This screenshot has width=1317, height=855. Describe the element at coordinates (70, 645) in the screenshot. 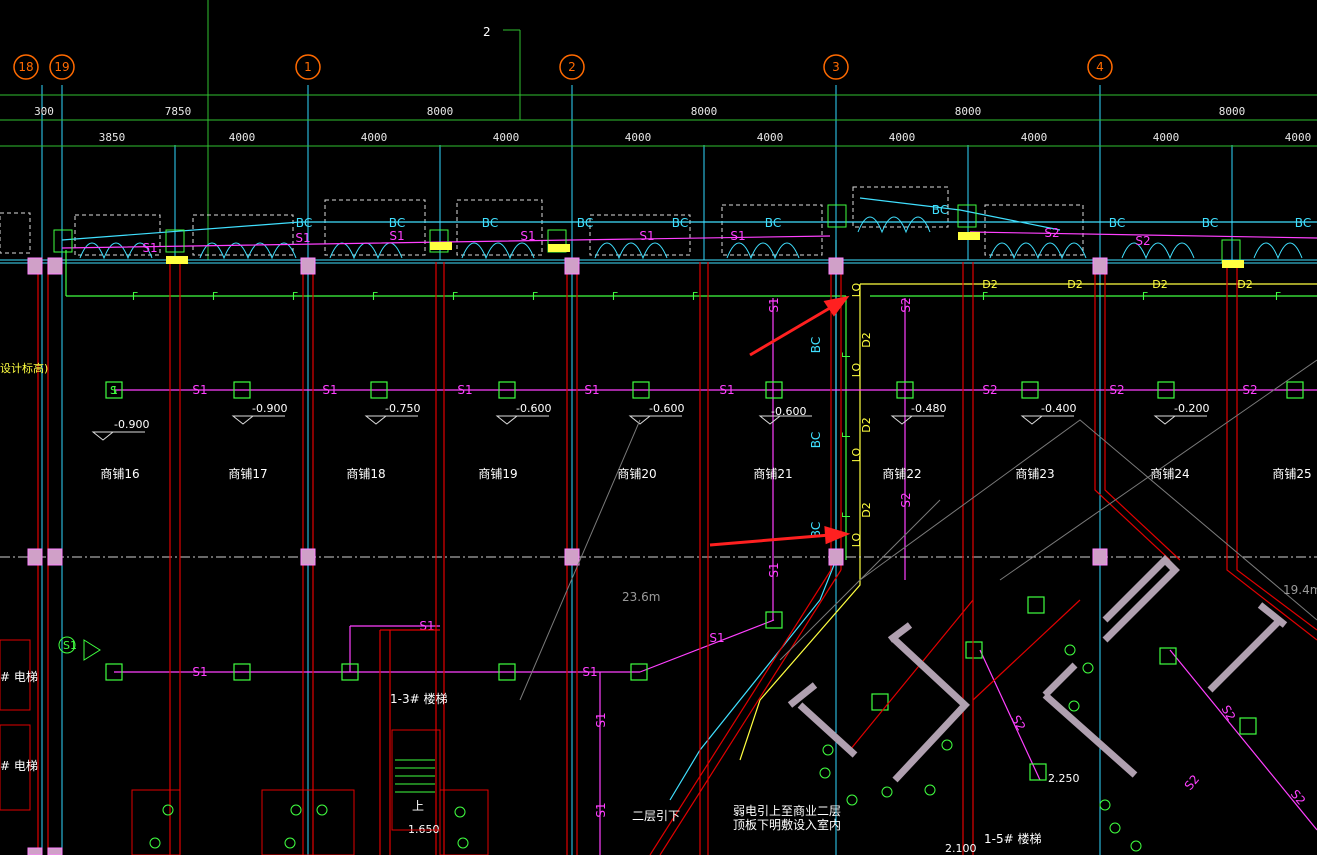

I see `light-letter: S1` at that location.